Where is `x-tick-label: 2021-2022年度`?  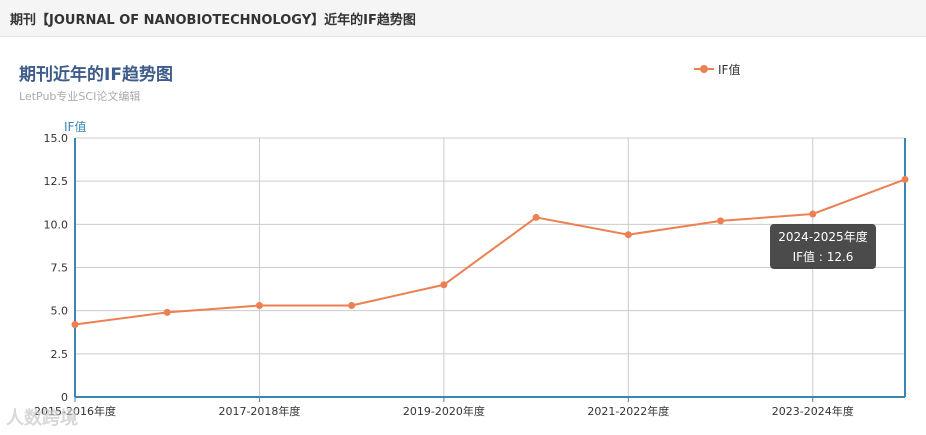
x-tick-label: 2021-2022年度 is located at coordinates (628, 411).